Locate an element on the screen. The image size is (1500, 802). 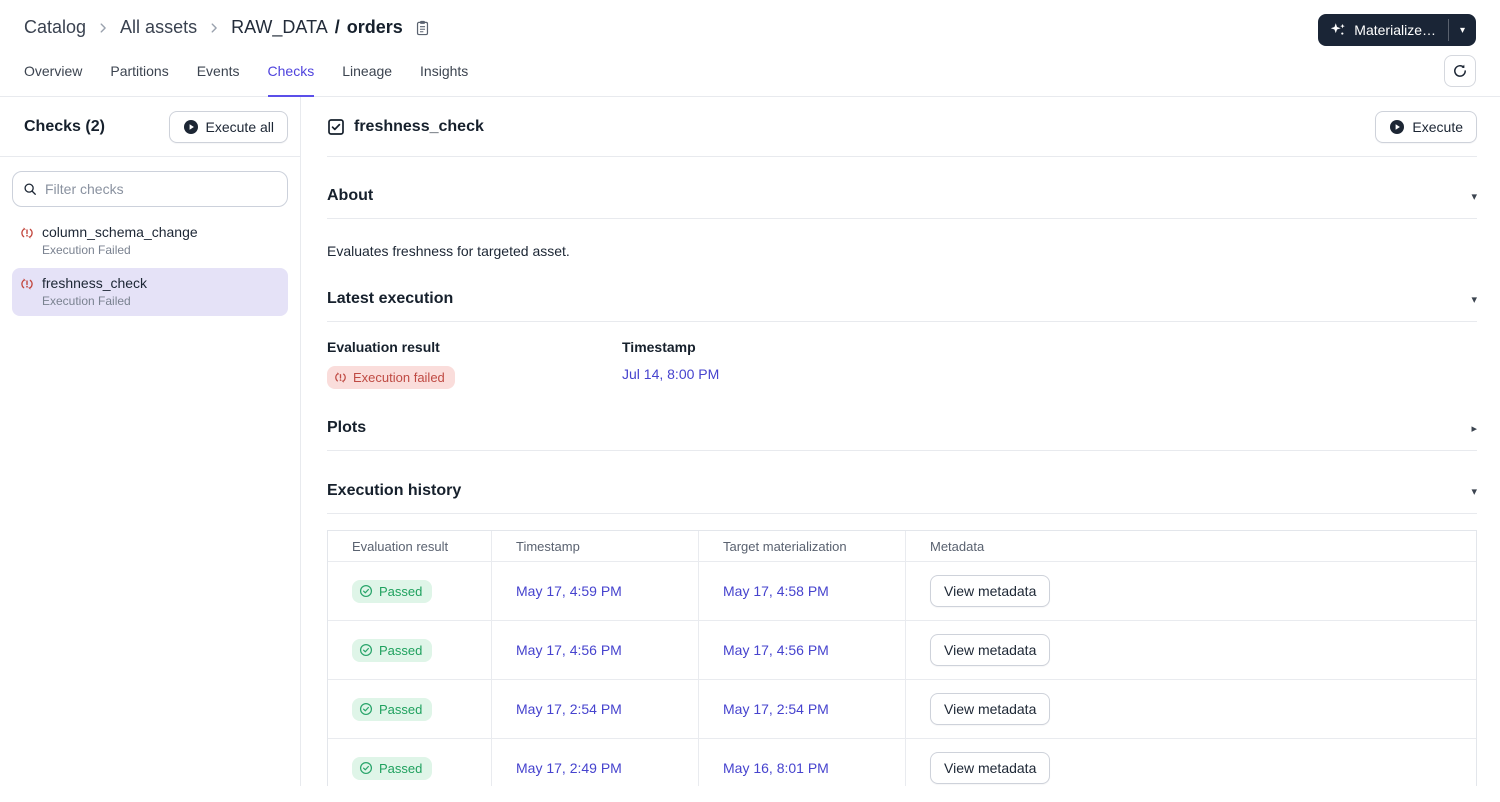
about-body: Evaluates freshness for targeted asset. is located at coordinates (448, 251).